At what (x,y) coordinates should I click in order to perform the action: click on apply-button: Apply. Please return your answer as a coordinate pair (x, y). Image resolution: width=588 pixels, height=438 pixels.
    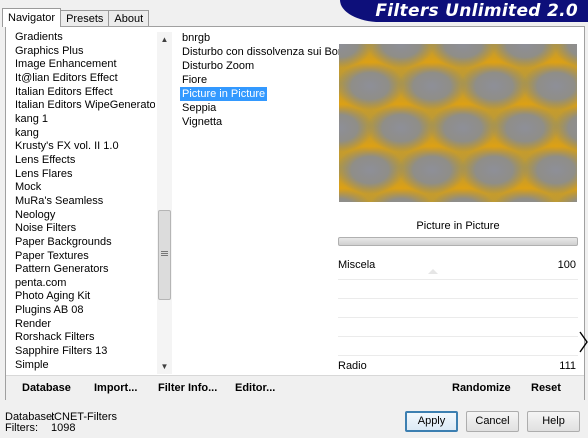
    Looking at the image, I should click on (431, 421).